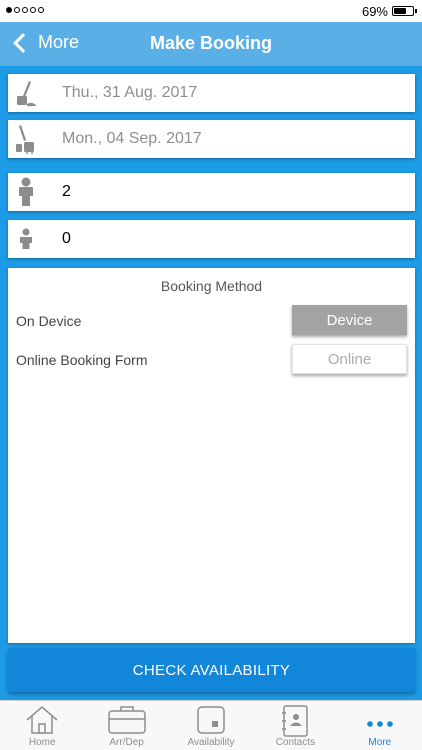 This screenshot has width=422, height=750. Describe the element at coordinates (211, 286) in the screenshot. I see `booking-method-title: Booking Method` at that location.